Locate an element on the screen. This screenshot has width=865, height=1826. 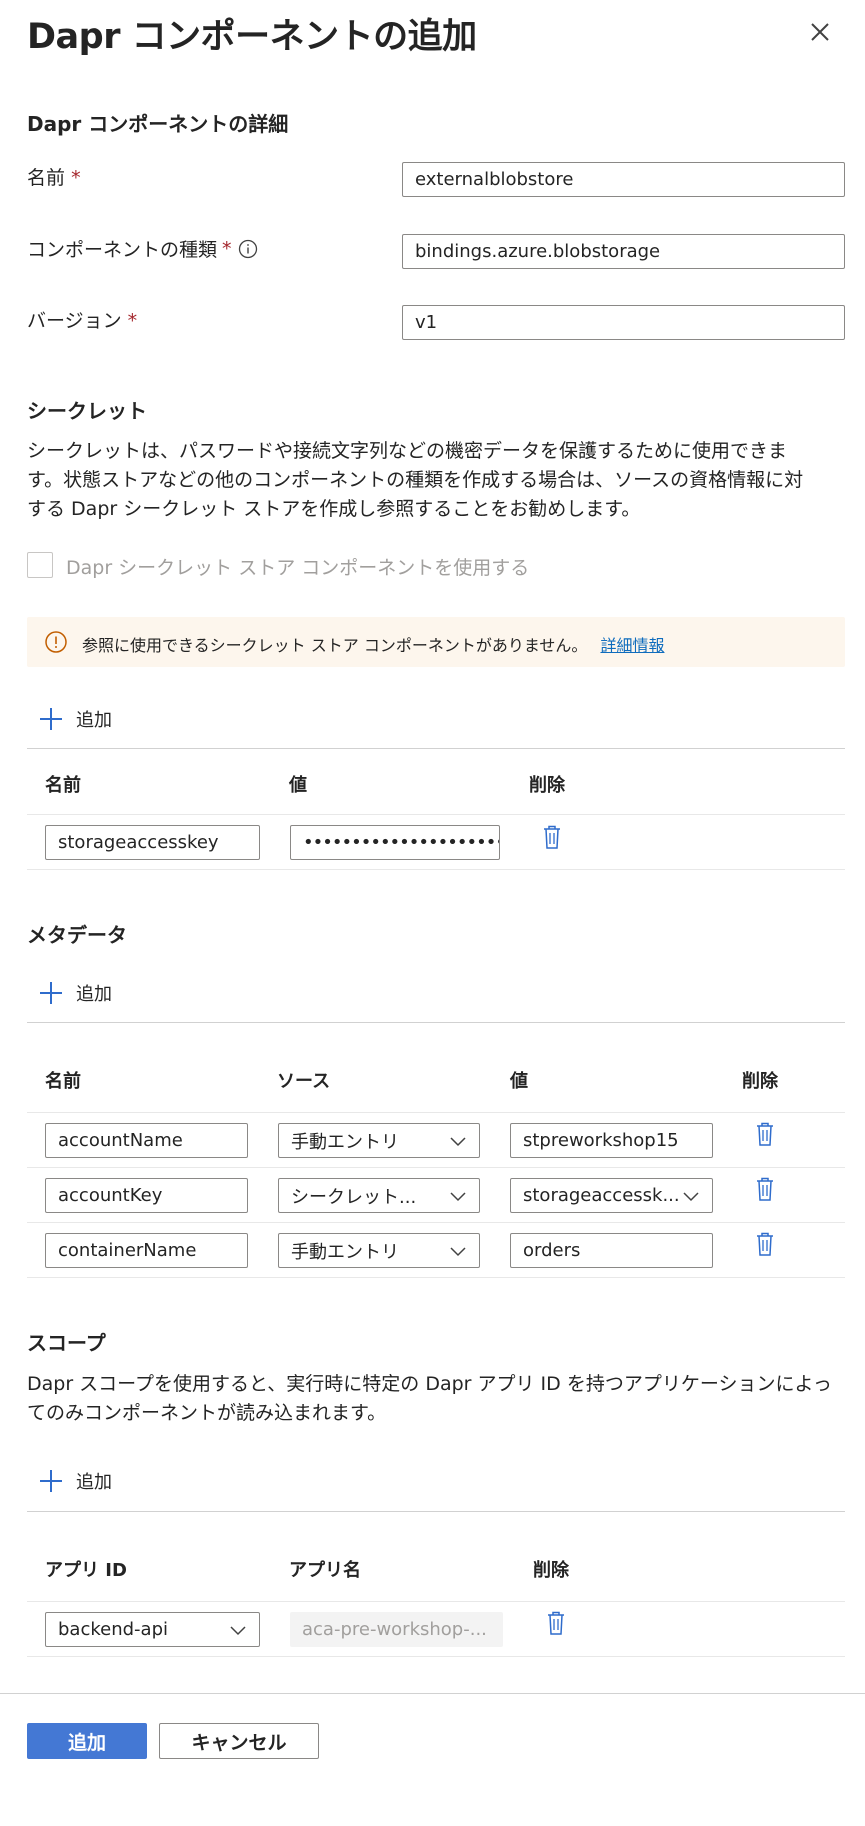
metadata-col-value: 値 is located at coordinates (519, 1081).